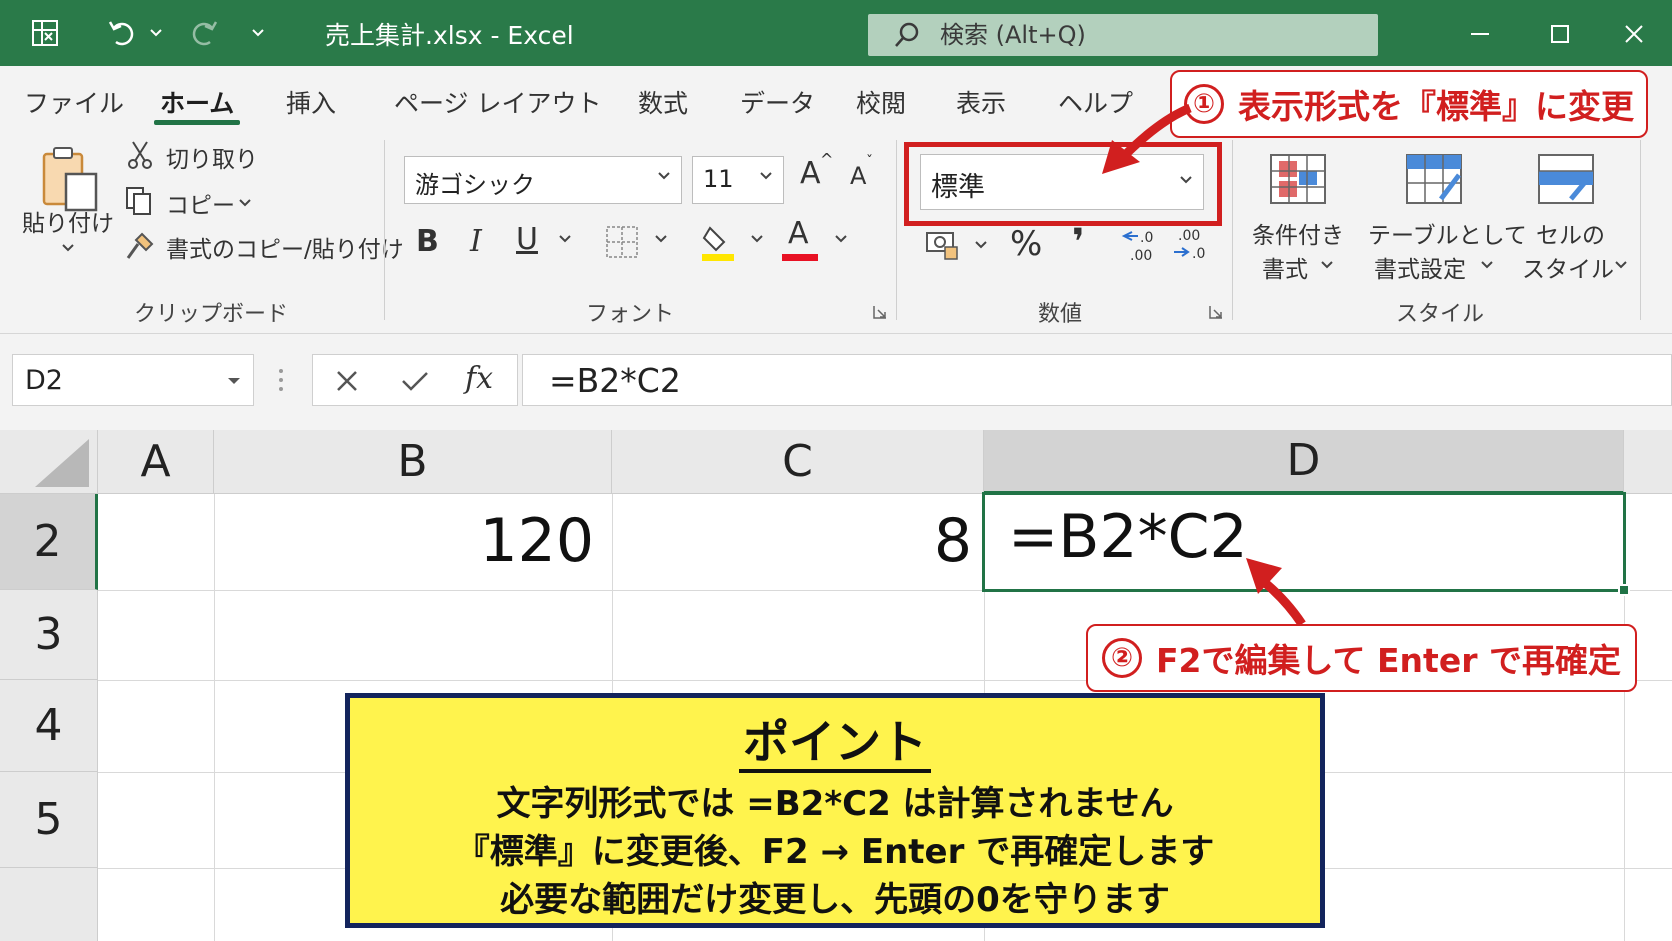  Describe the element at coordinates (718, 242) in the screenshot. I see `fill-color-icon` at that location.